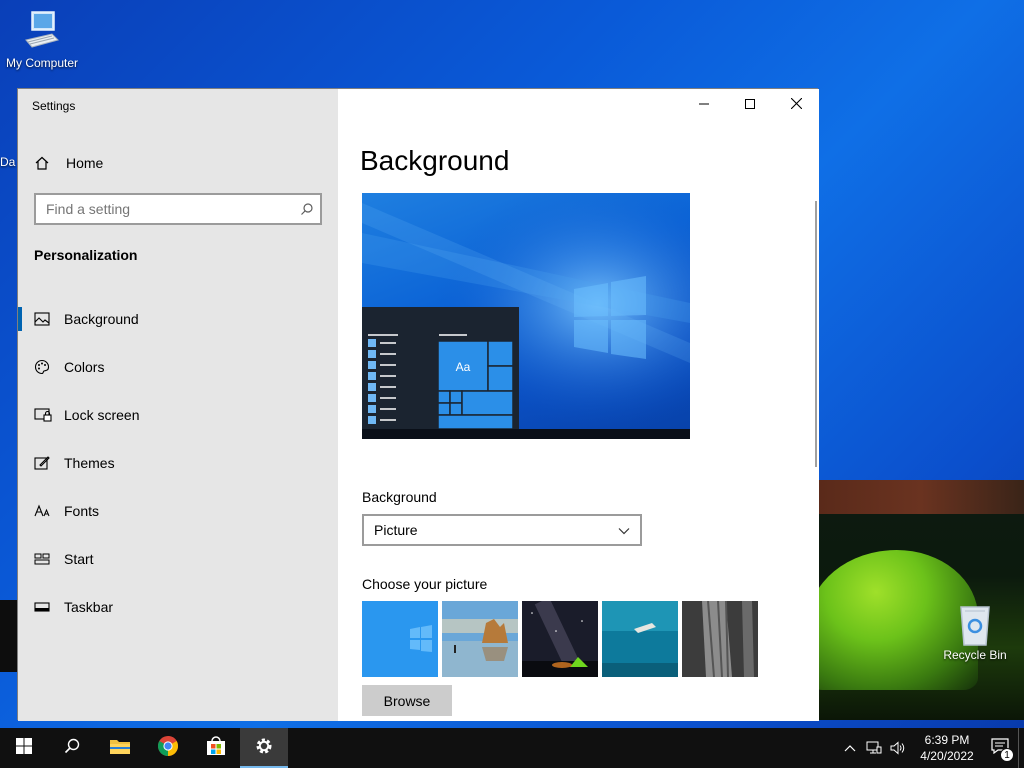 The image size is (1024, 768). What do you see at coordinates (165, 209) in the screenshot?
I see `search-input` at bounding box center [165, 209].